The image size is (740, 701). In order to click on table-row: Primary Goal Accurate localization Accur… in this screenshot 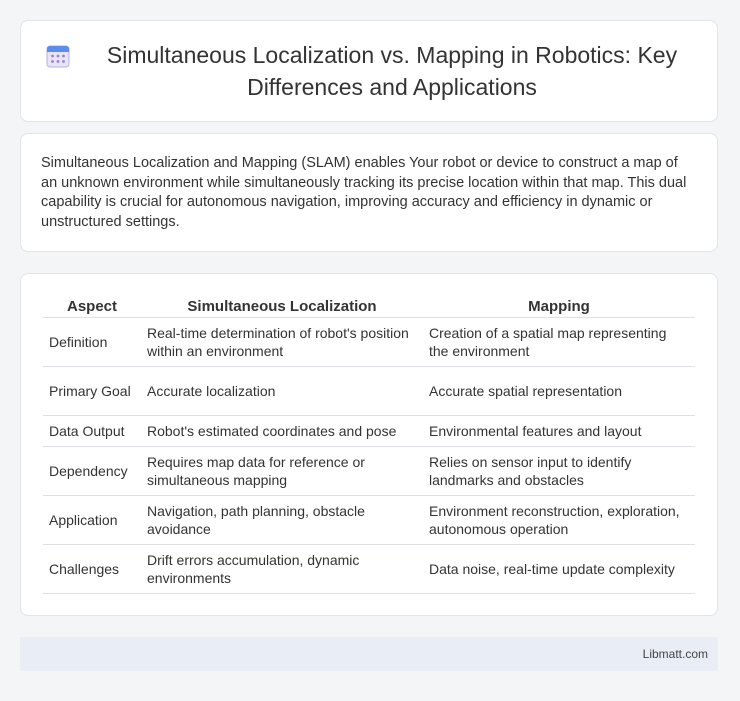, I will do `click(369, 391)`.